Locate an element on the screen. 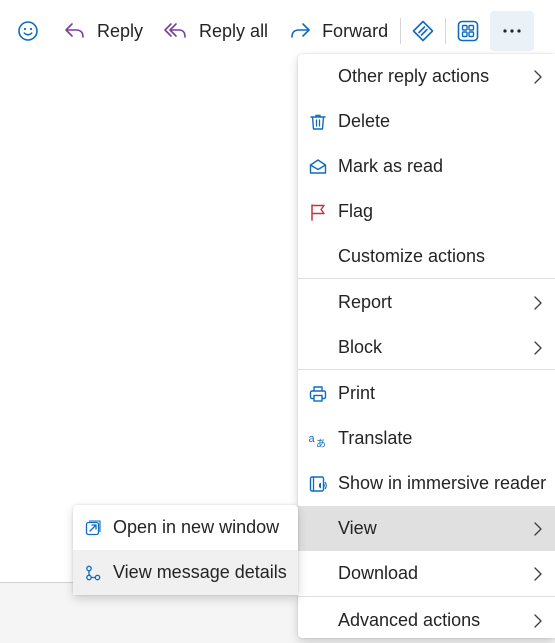  menu-item-other-reply-actions: Other reply actions is located at coordinates (426, 76).